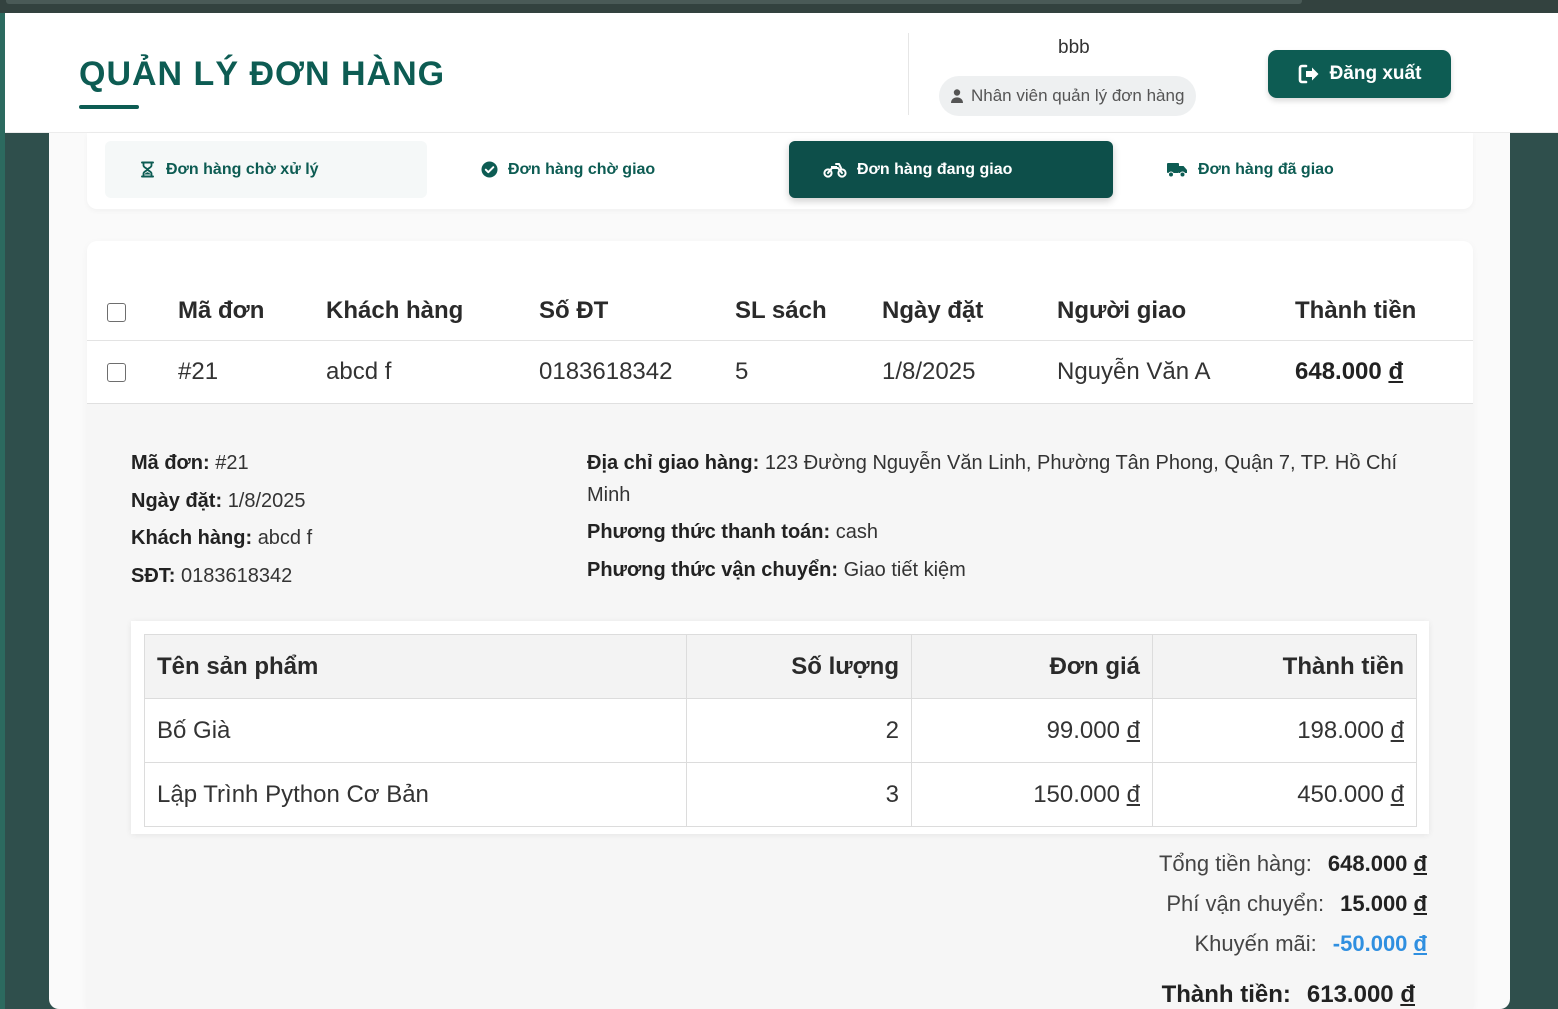 The width and height of the screenshot is (1558, 1009). What do you see at coordinates (1032, 730) in the screenshot?
I see `product-price: 99.000 đ` at bounding box center [1032, 730].